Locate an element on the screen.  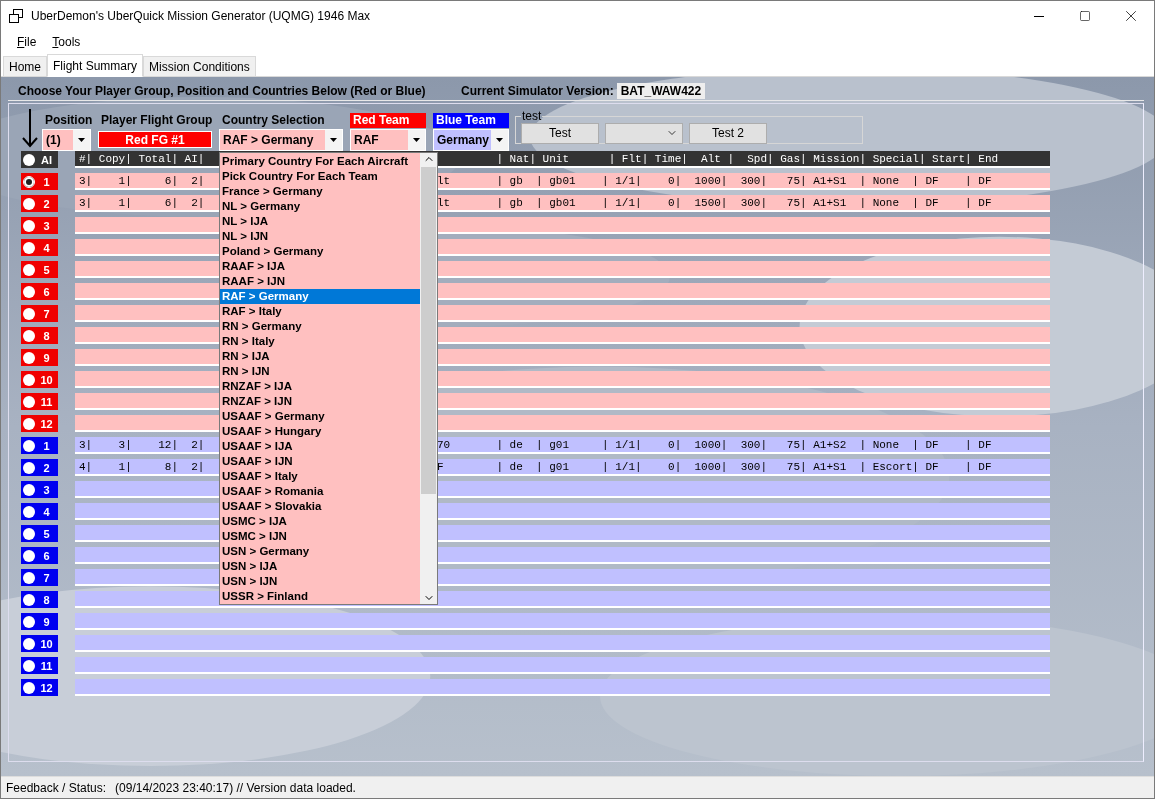
dropdown-option: USMC > IJN is located at coordinates (320, 536).